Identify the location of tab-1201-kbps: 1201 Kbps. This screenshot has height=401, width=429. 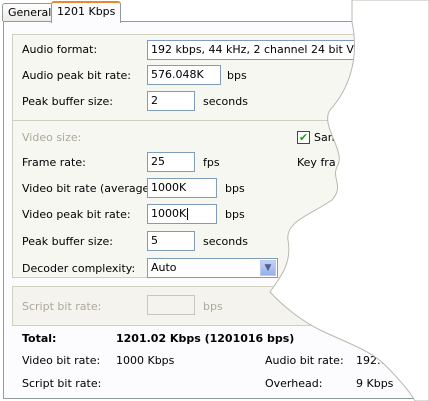
(86, 12).